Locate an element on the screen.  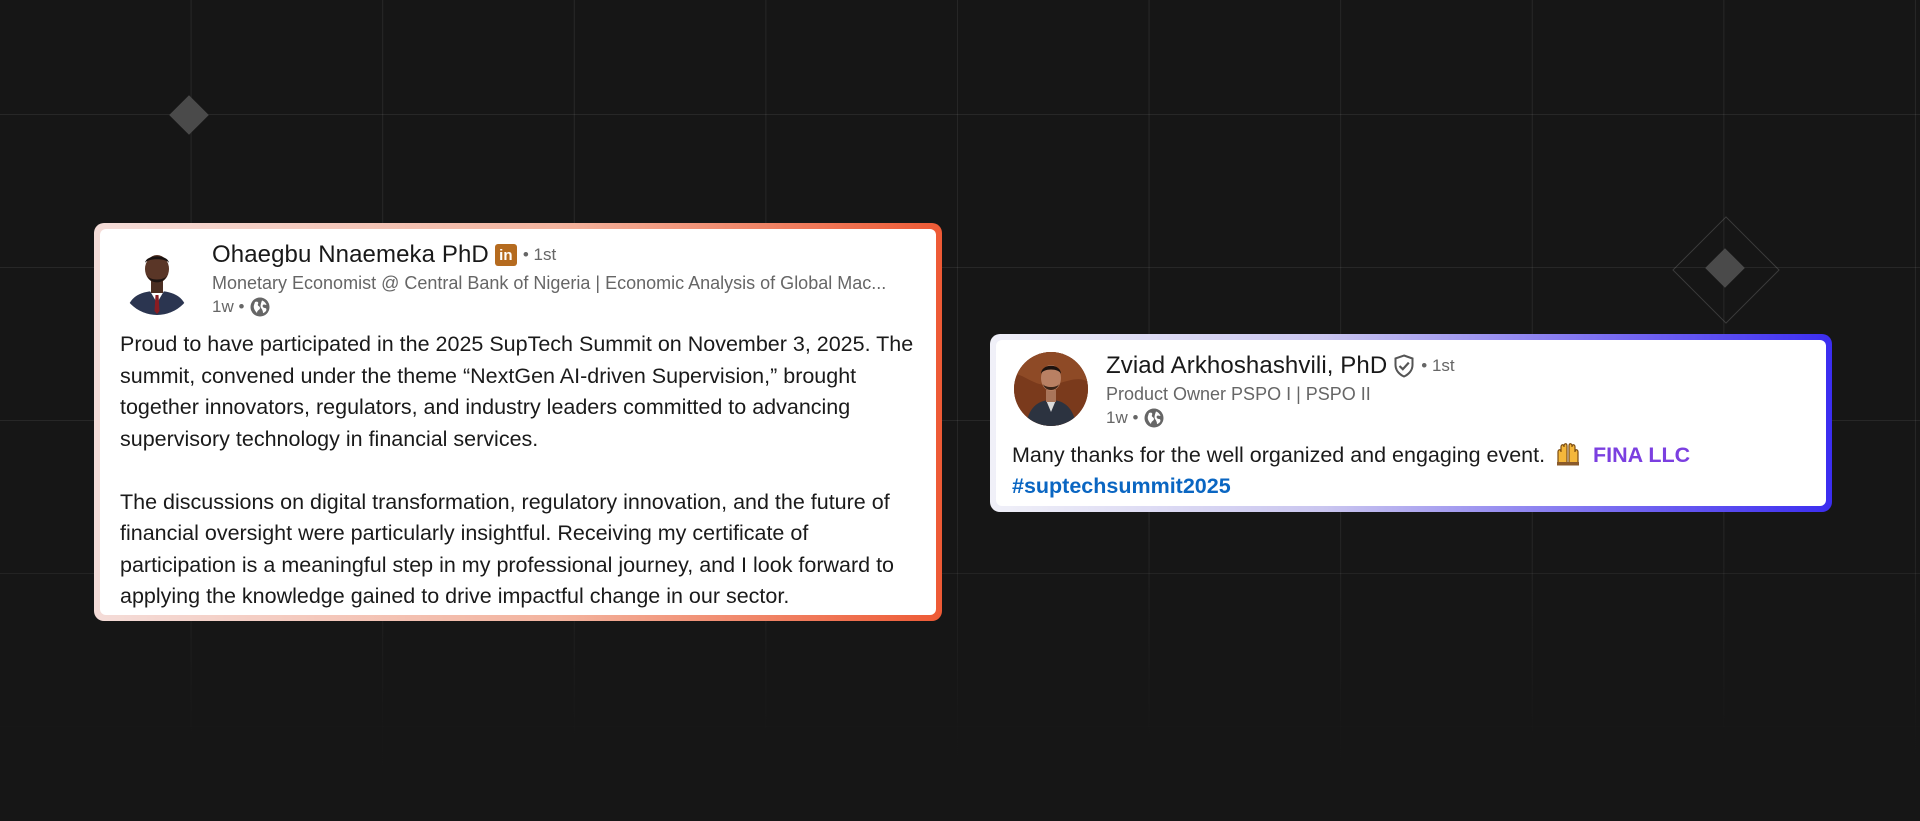
author-name-row: Zviad Arkhoshashvili, PhD • 1st is located at coordinates (1459, 366).